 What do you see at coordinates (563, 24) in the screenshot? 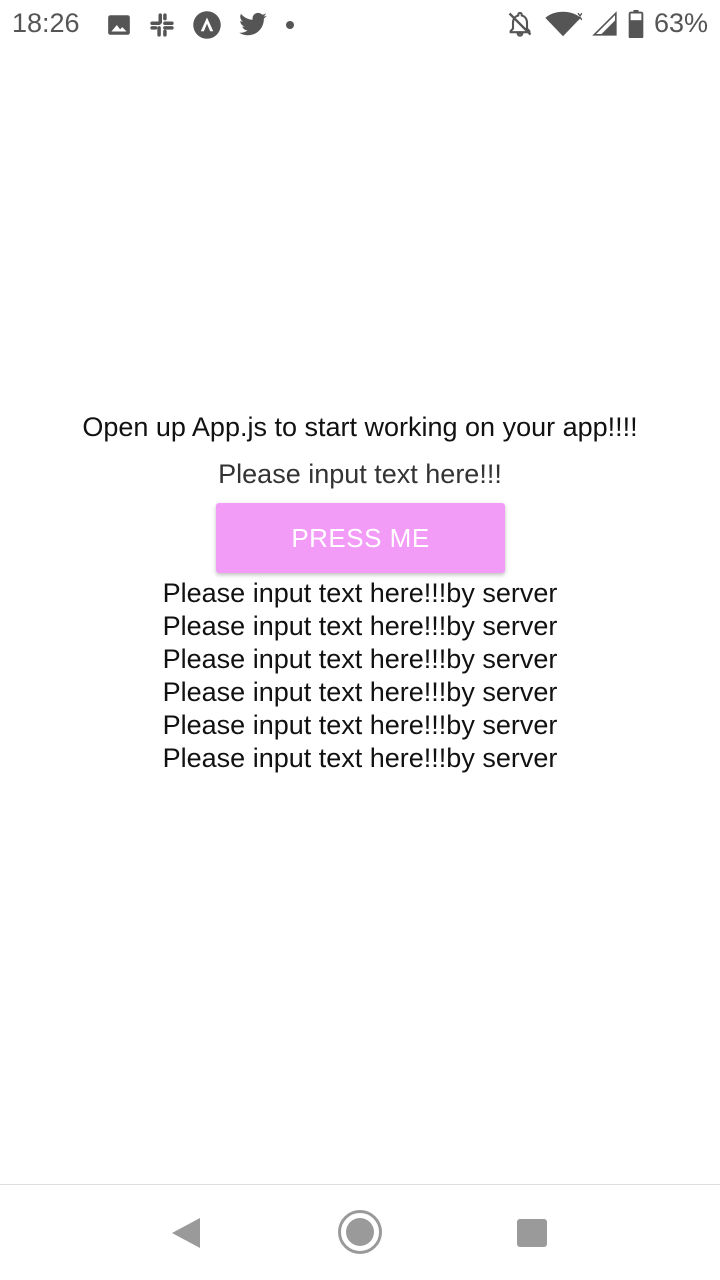
I see `wifi-icon` at bounding box center [563, 24].